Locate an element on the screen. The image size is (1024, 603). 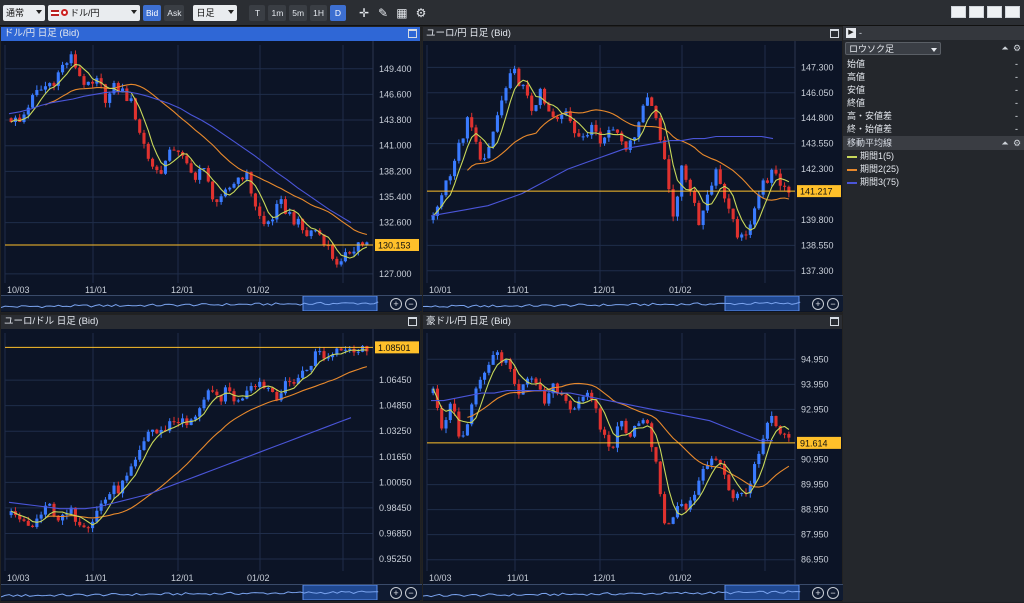
y-tick-label: 144.800 is located at coordinates (817, 118).